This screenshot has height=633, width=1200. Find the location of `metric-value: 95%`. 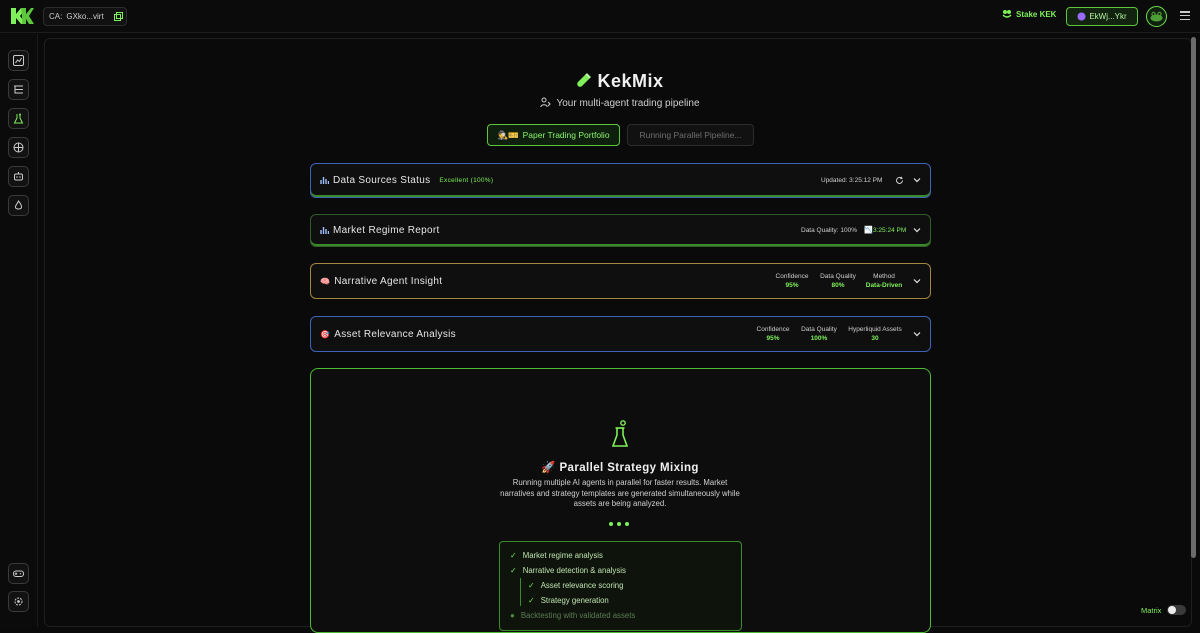

metric-value: 95% is located at coordinates (773, 338).